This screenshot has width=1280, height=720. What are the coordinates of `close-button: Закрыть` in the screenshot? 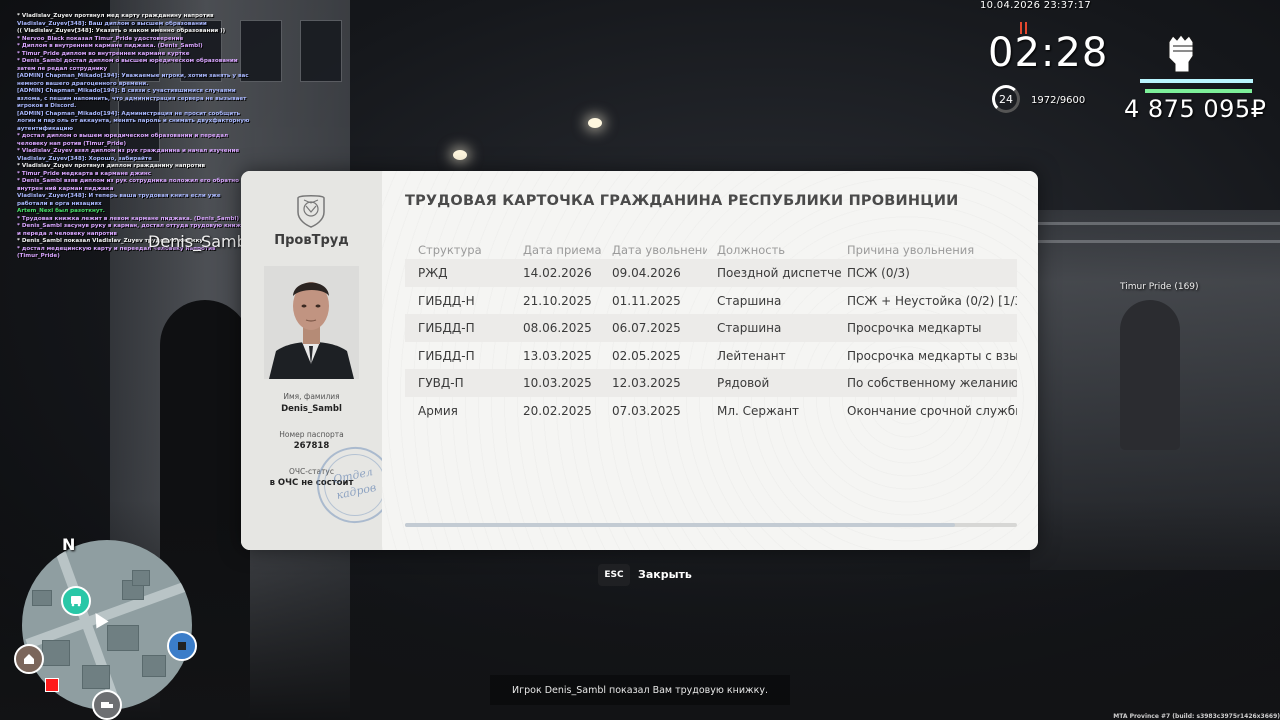 It's located at (665, 574).